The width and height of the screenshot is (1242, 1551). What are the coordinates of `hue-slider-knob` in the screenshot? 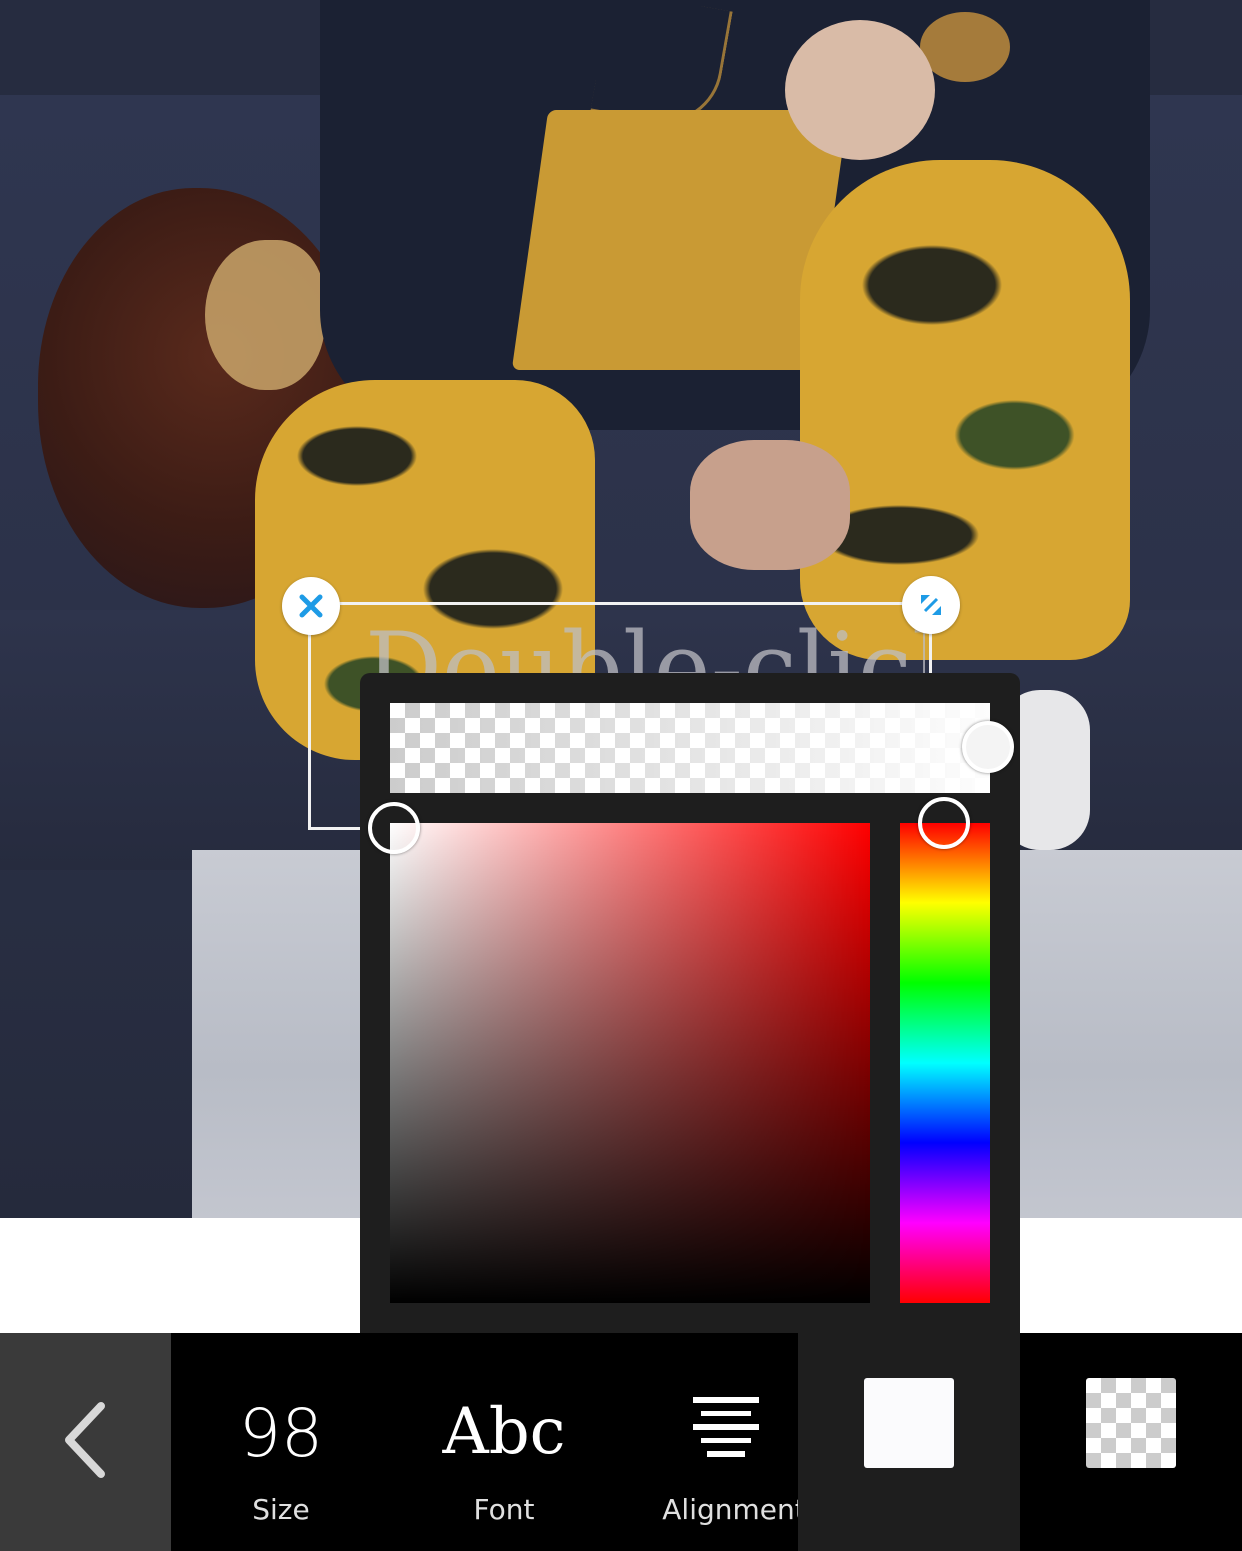 It's located at (944, 823).